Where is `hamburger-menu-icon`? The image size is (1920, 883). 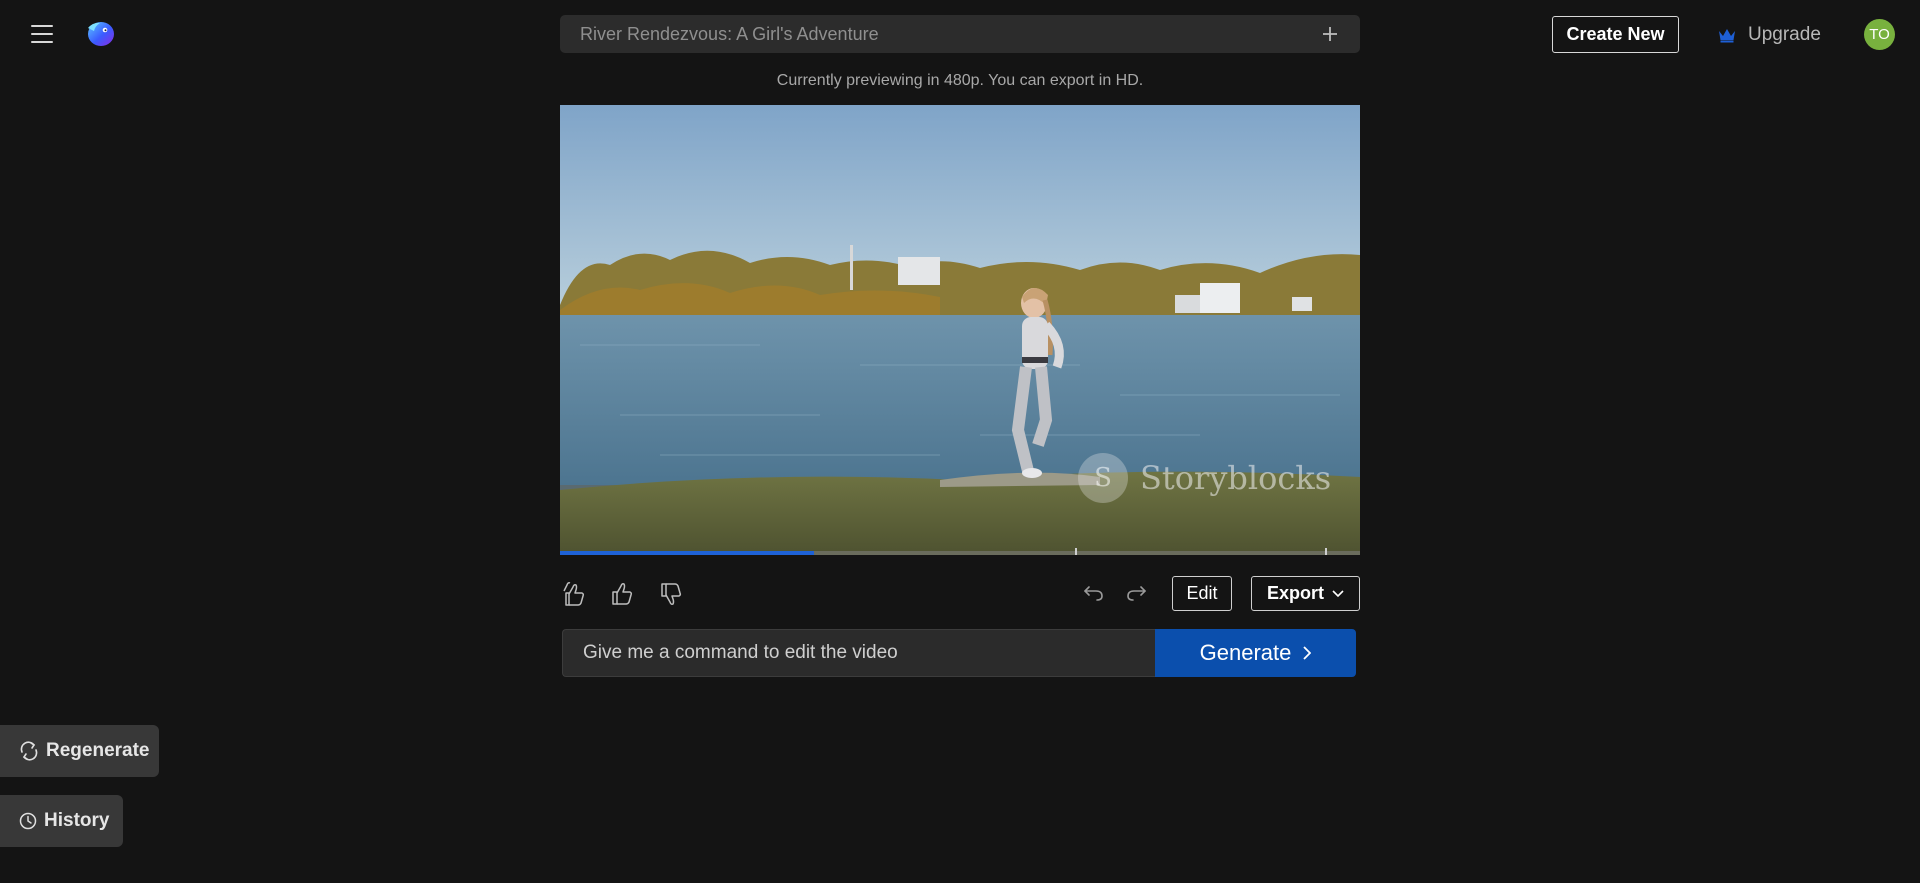
hamburger-menu-icon is located at coordinates (42, 34).